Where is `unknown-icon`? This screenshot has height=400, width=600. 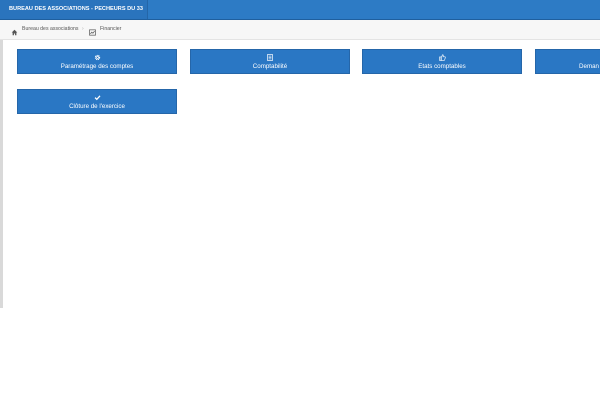
unknown-icon is located at coordinates (568, 58).